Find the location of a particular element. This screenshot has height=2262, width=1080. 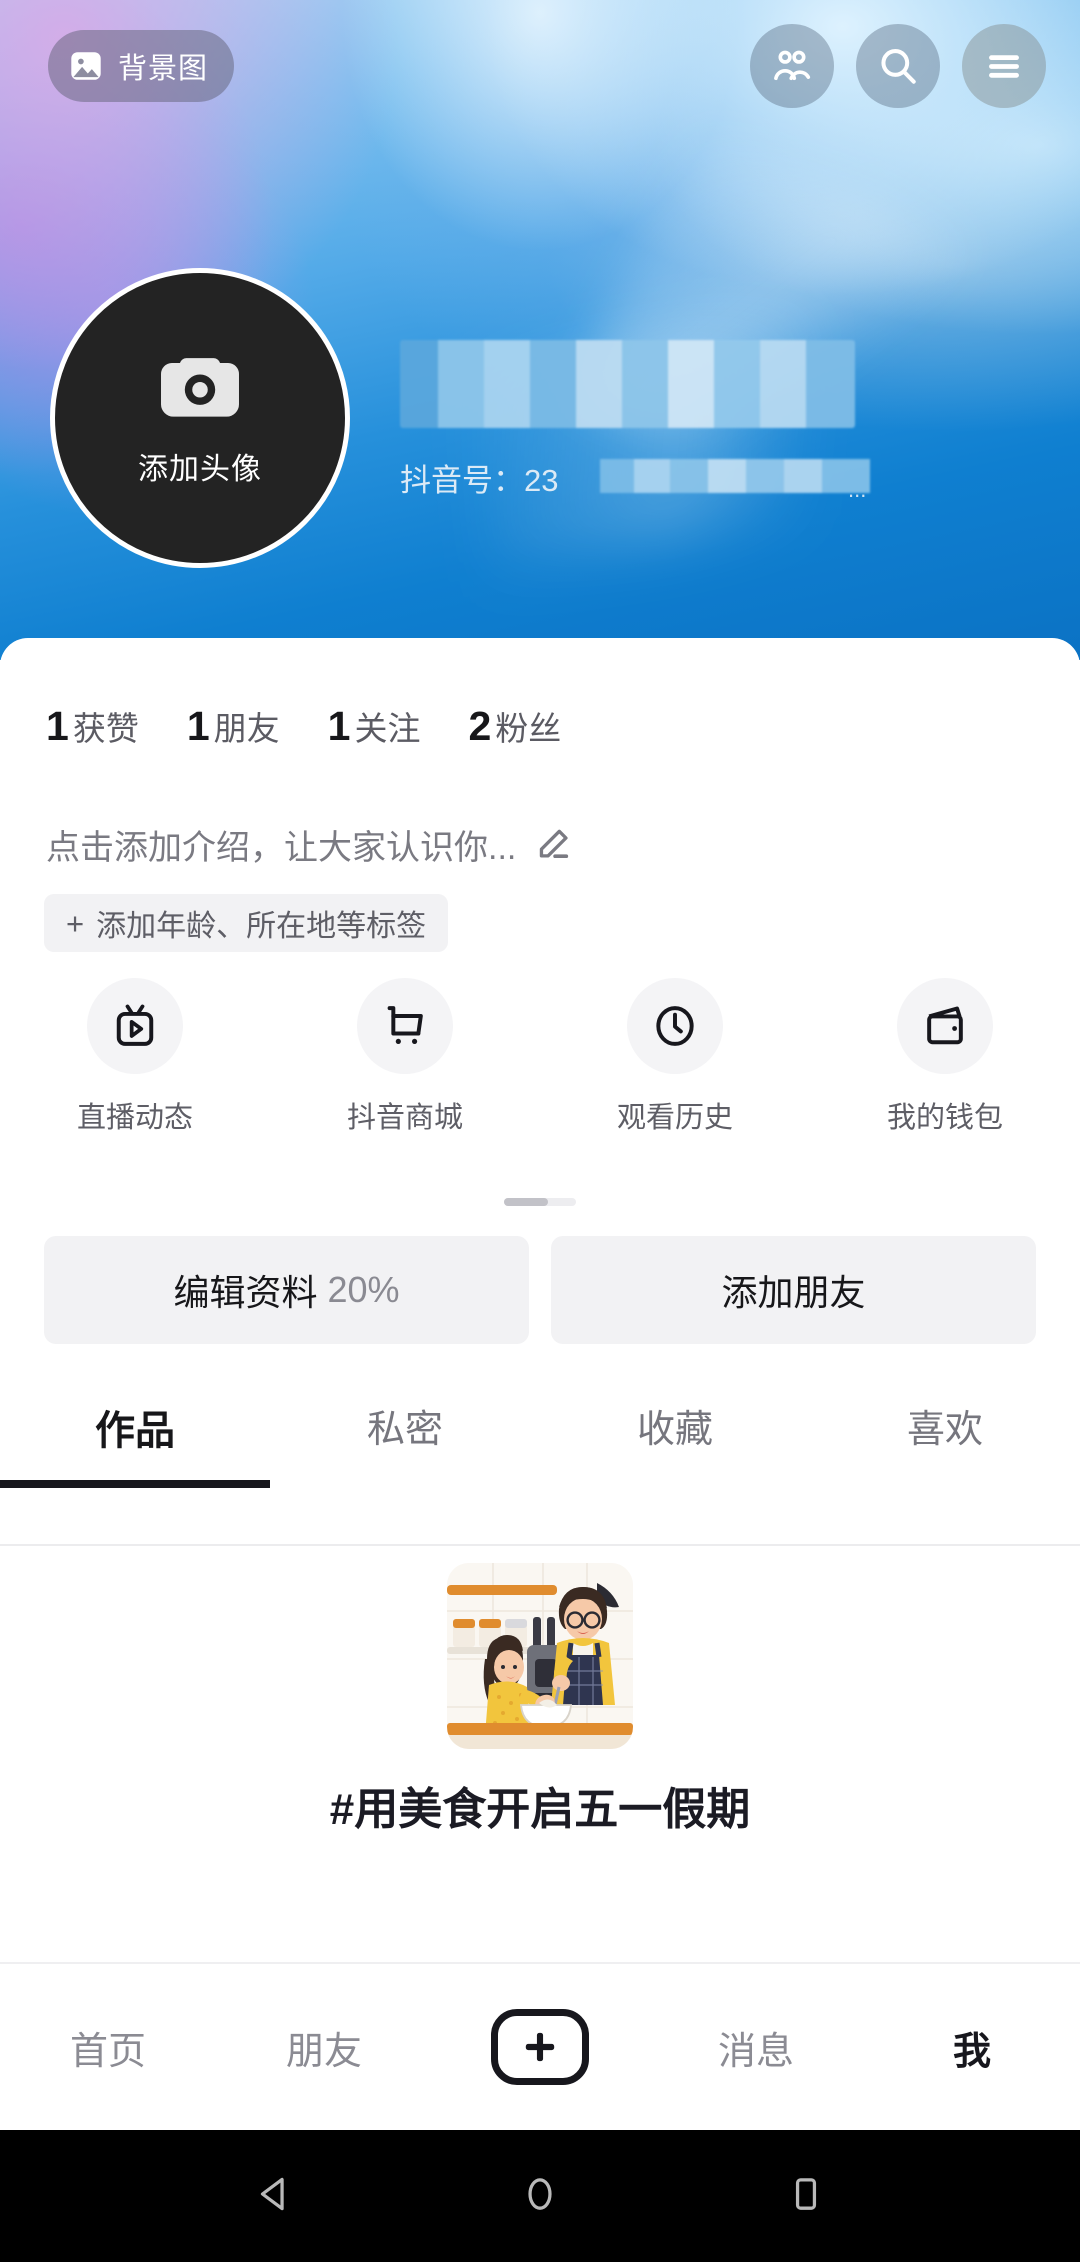

tab-favorites: 收藏 is located at coordinates (675, 1443).